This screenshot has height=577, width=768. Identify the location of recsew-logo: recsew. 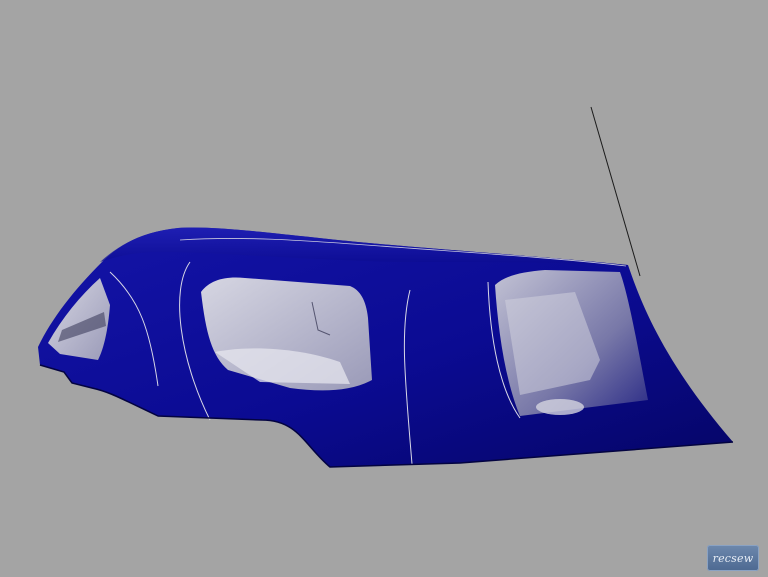
(733, 558).